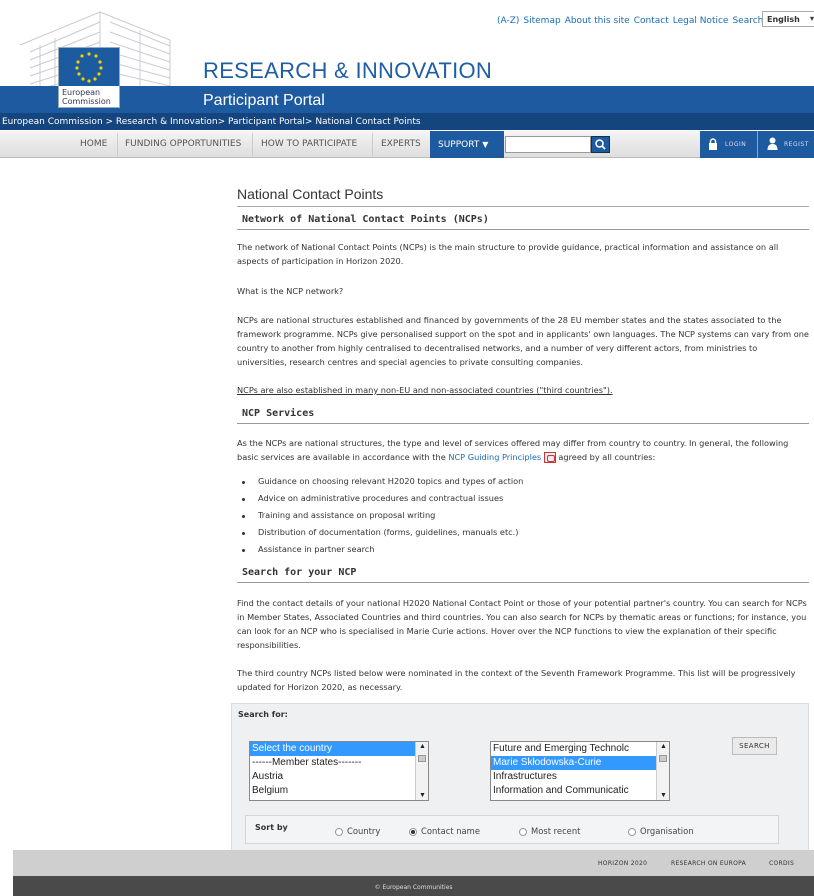 The image size is (814, 896). What do you see at coordinates (708, 863) in the screenshot?
I see `footer-link-research-on-europa: RESEARCH ON EUROPA` at bounding box center [708, 863].